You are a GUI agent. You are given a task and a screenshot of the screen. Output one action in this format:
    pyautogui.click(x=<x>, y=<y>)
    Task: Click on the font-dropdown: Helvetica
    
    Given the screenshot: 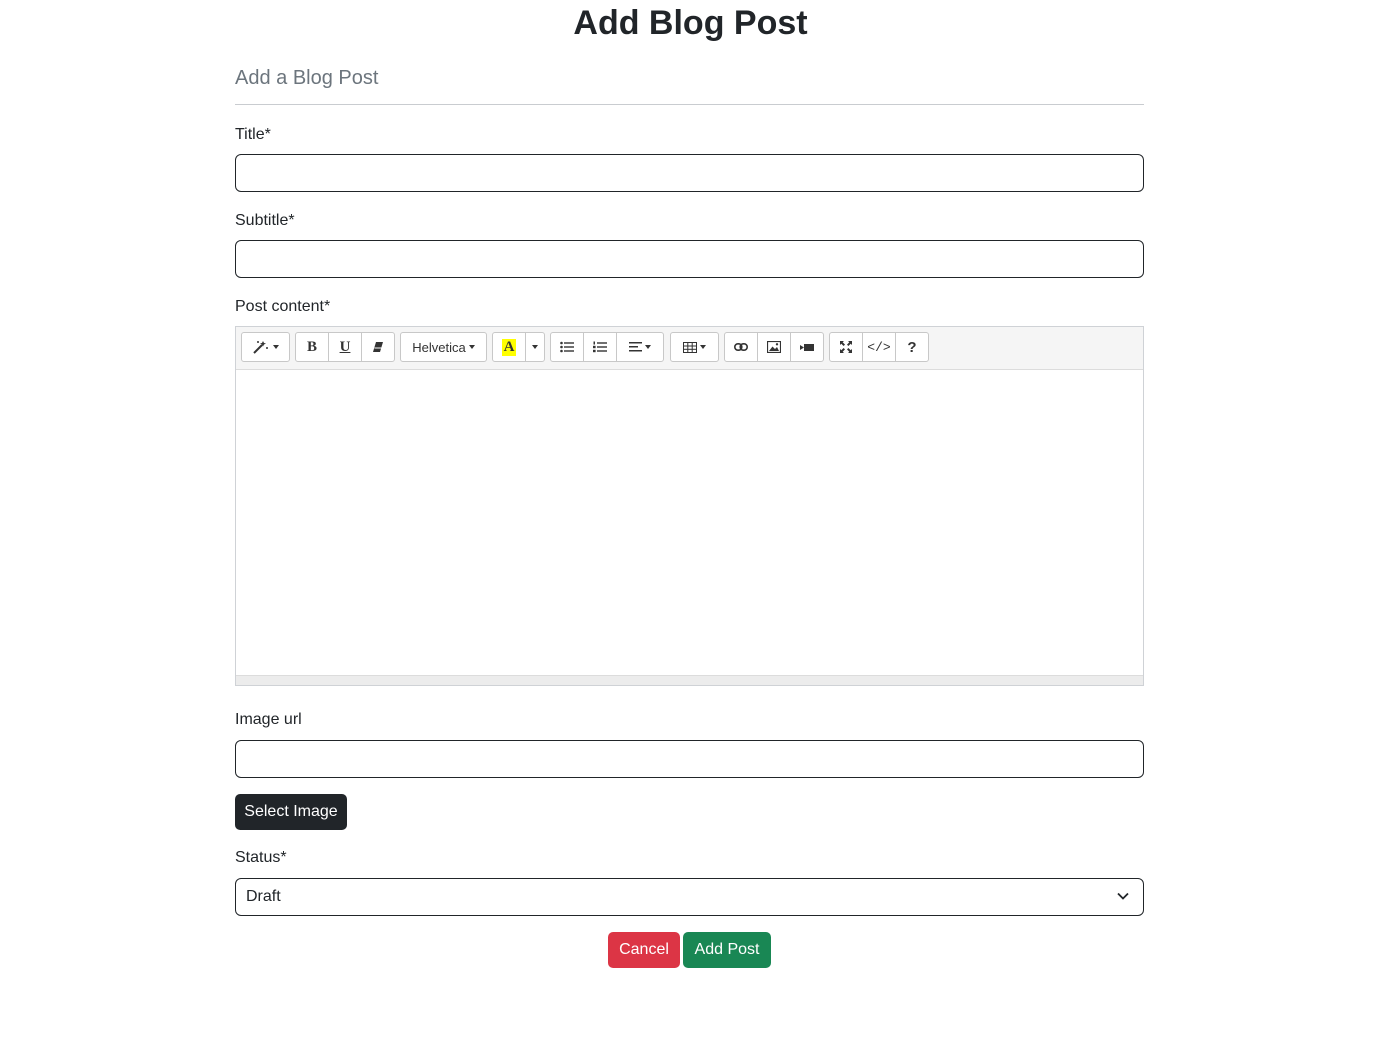 What is the action you would take?
    pyautogui.click(x=443, y=347)
    